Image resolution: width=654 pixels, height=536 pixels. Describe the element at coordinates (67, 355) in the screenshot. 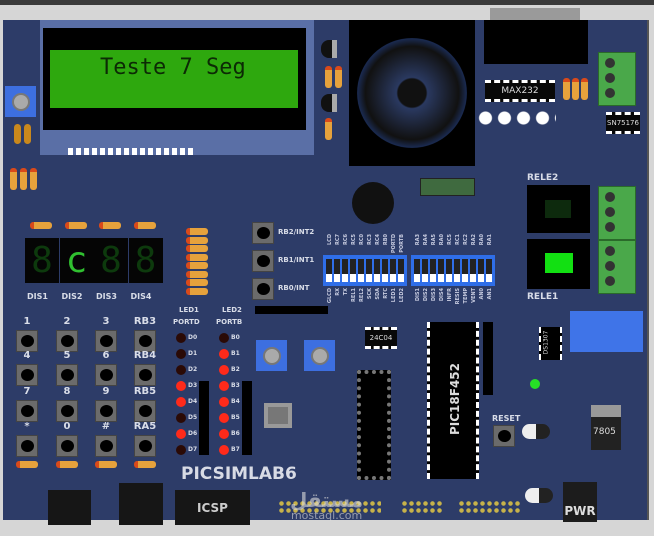

I see `key-label: 5` at that location.